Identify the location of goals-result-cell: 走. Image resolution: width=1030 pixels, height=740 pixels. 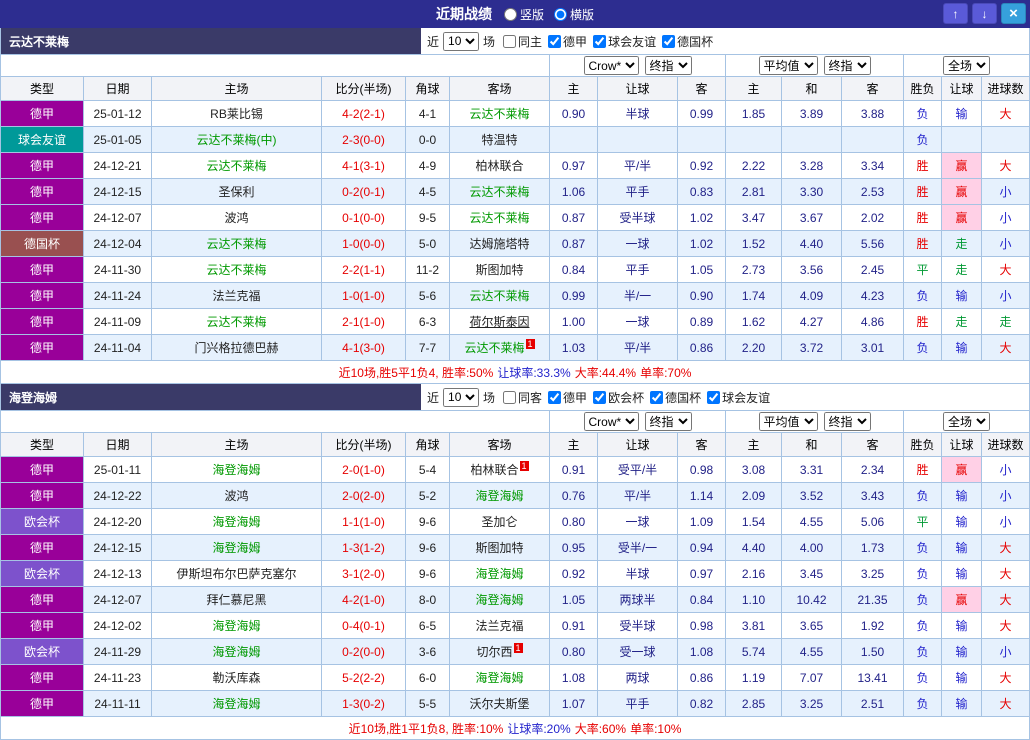
(1005, 321).